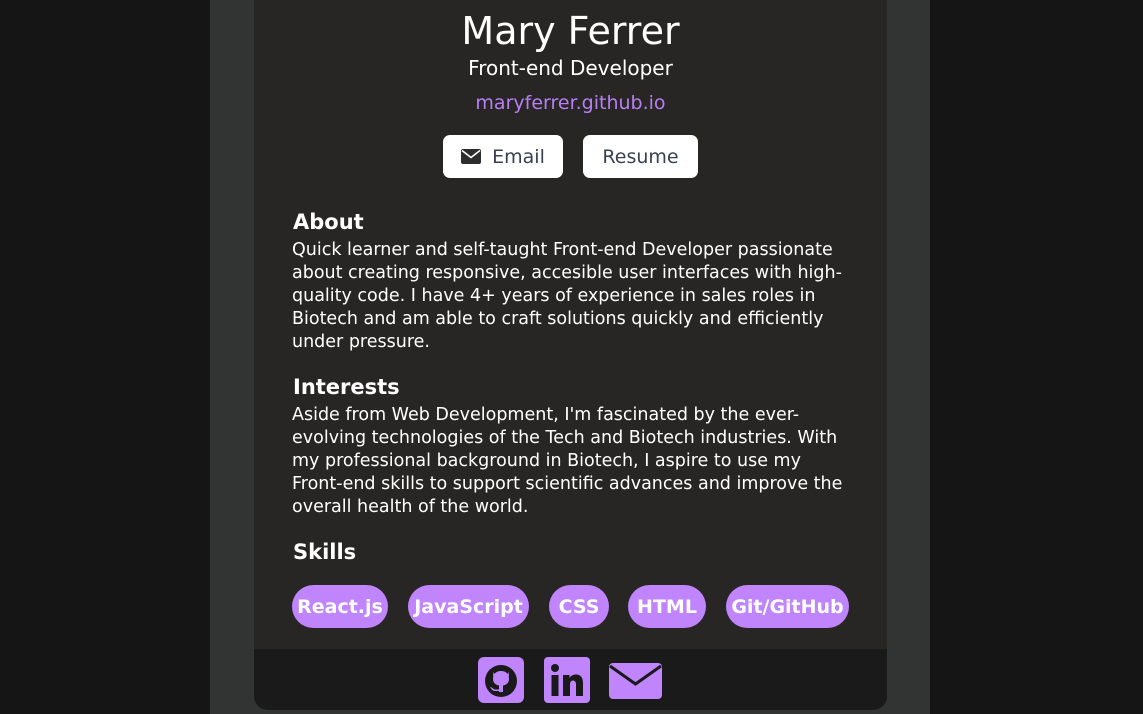 The width and height of the screenshot is (1143, 714). Describe the element at coordinates (787, 606) in the screenshot. I see `skill-badge-git: Git/GitHub` at that location.